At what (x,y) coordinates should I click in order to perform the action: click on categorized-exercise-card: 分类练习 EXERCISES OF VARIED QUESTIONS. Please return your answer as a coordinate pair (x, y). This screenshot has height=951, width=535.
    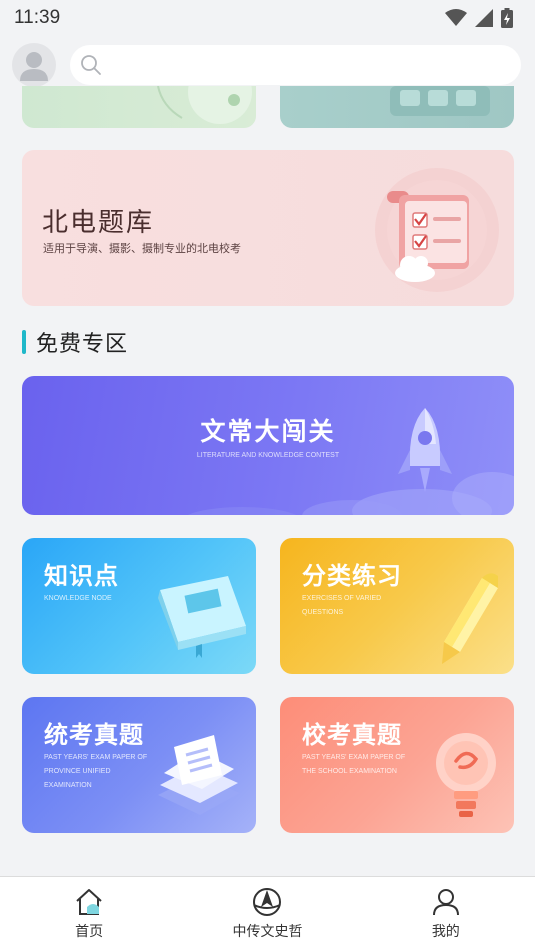
    Looking at the image, I should click on (397, 606).